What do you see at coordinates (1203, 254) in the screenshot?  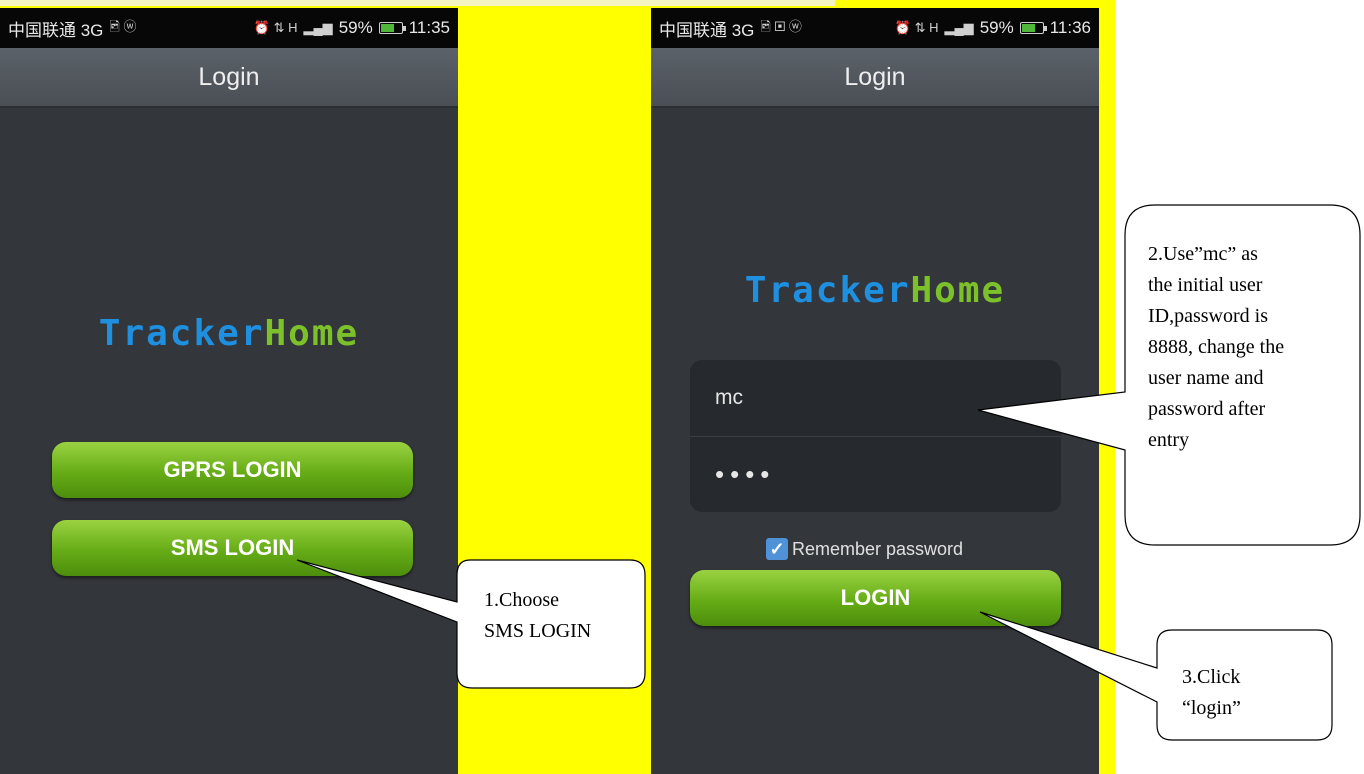 I see `callout-line: 2.Use”mc” as` at bounding box center [1203, 254].